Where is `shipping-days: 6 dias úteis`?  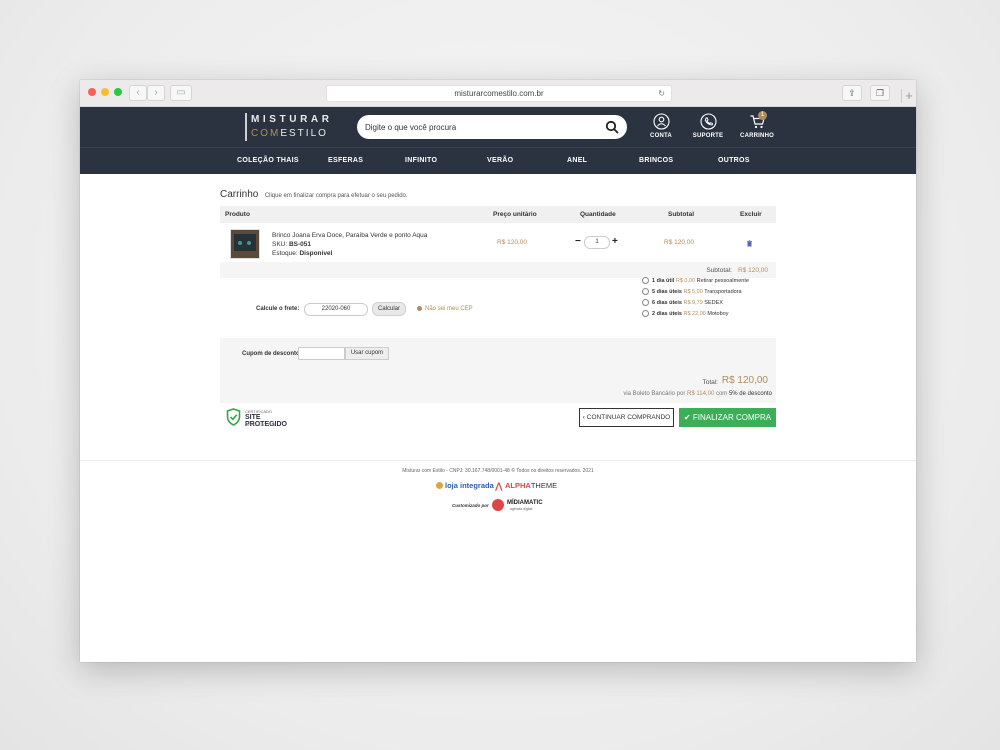
shipping-days: 6 dias úteis is located at coordinates (667, 302).